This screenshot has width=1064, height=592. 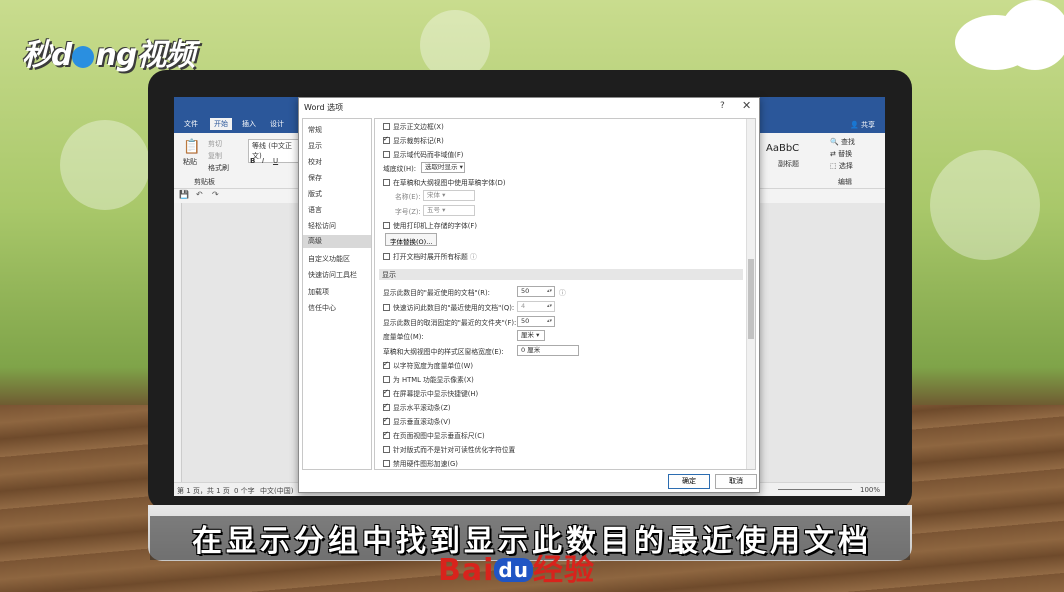 I want to click on tab-file: 文件, so click(x=191, y=124).